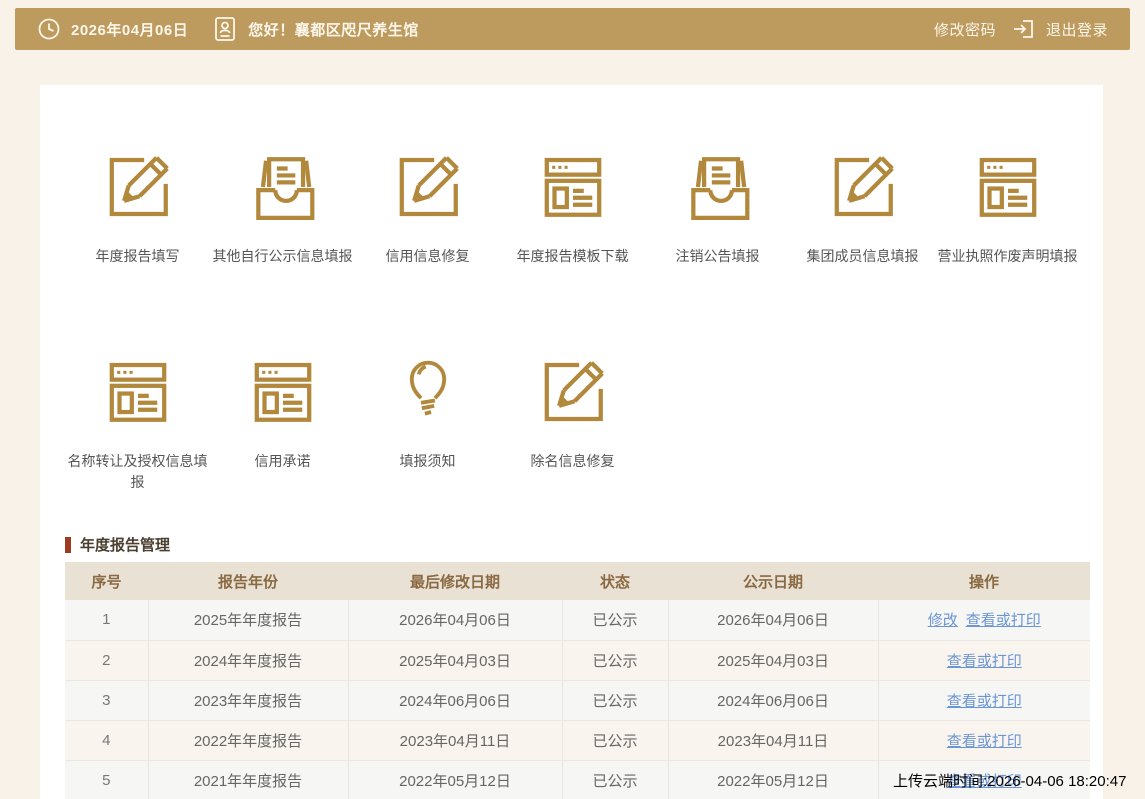 The image size is (1145, 799). I want to click on cell-modified: 2022年05月12日, so click(454, 779).